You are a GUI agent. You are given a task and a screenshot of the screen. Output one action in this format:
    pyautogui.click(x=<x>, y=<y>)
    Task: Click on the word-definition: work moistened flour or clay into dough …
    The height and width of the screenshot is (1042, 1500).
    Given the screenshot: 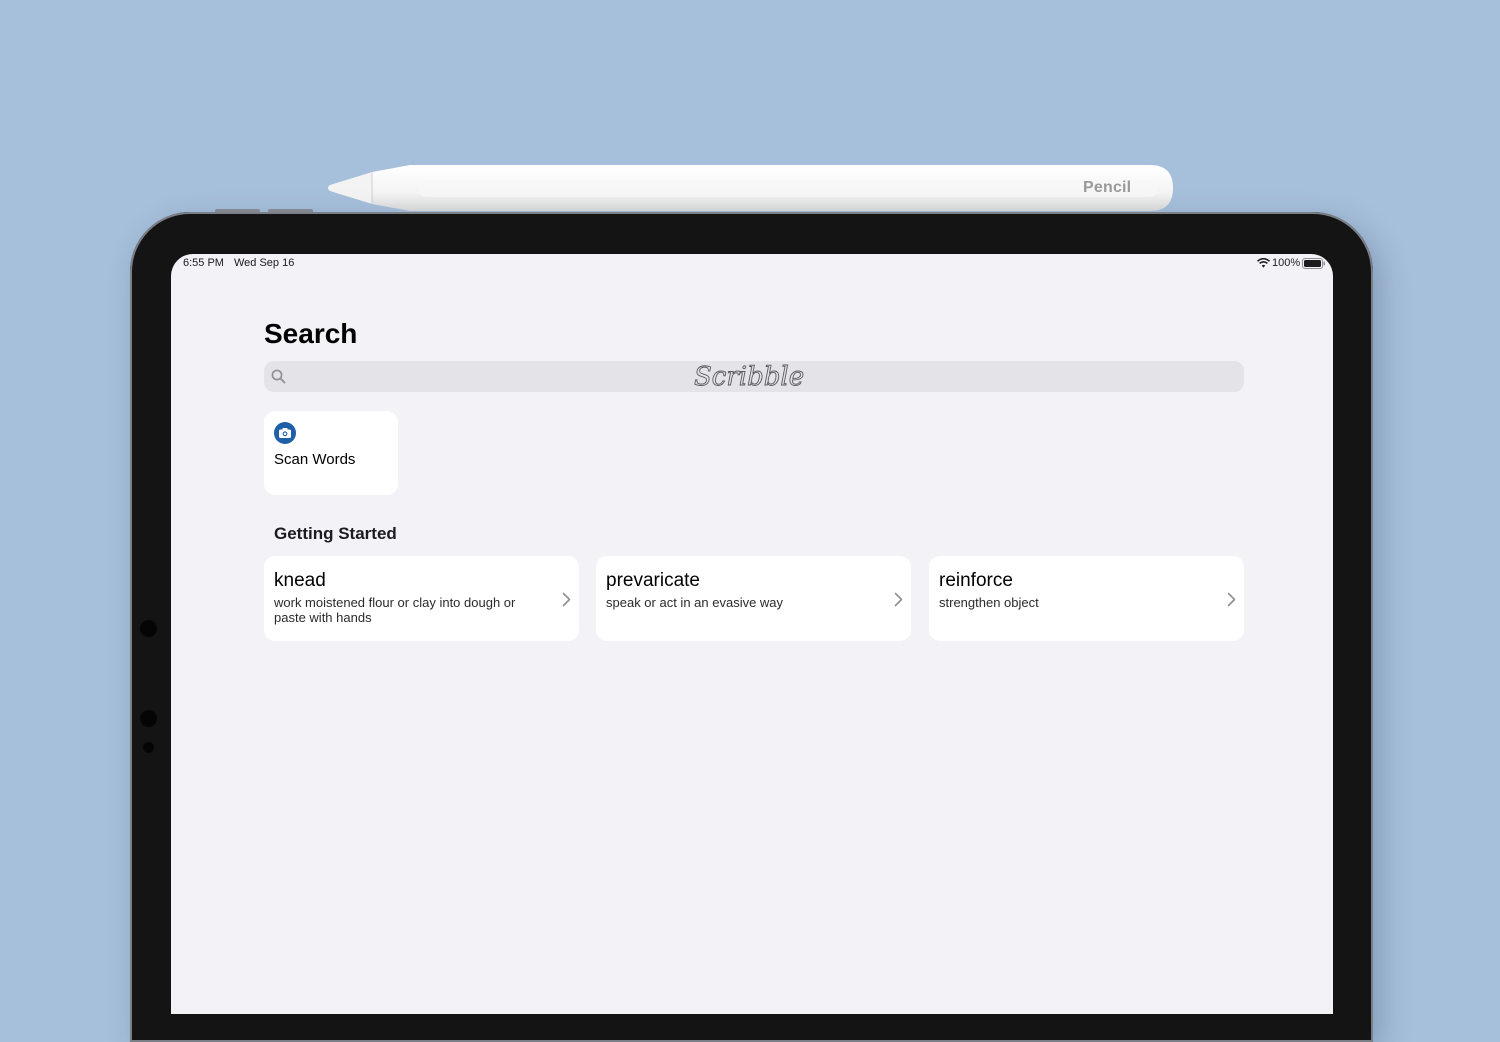 What is the action you would take?
    pyautogui.click(x=395, y=610)
    